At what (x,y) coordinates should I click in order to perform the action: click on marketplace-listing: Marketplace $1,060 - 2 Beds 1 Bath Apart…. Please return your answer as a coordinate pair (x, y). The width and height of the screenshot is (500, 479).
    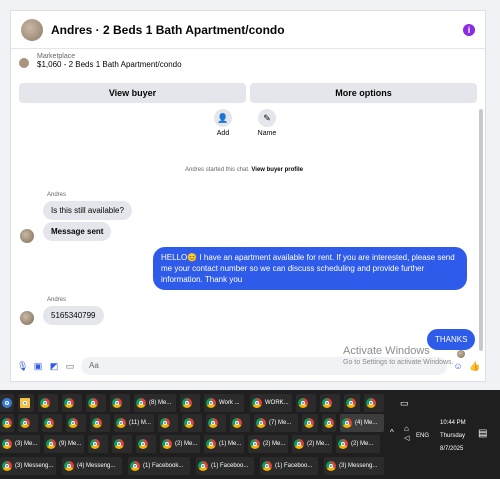
    Looking at the image, I should click on (248, 64).